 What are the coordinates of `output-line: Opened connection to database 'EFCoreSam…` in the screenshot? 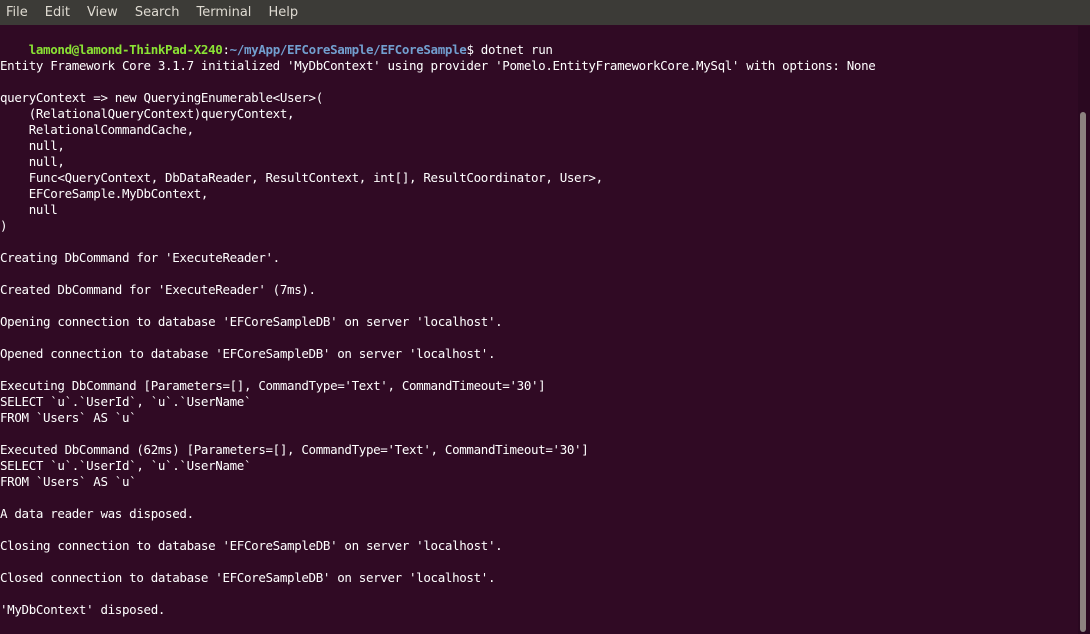 It's located at (248, 353).